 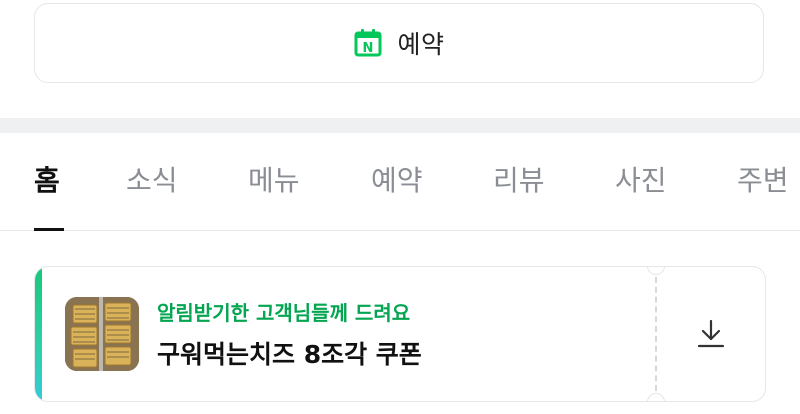 I want to click on tab-news: 소식, so click(x=152, y=179).